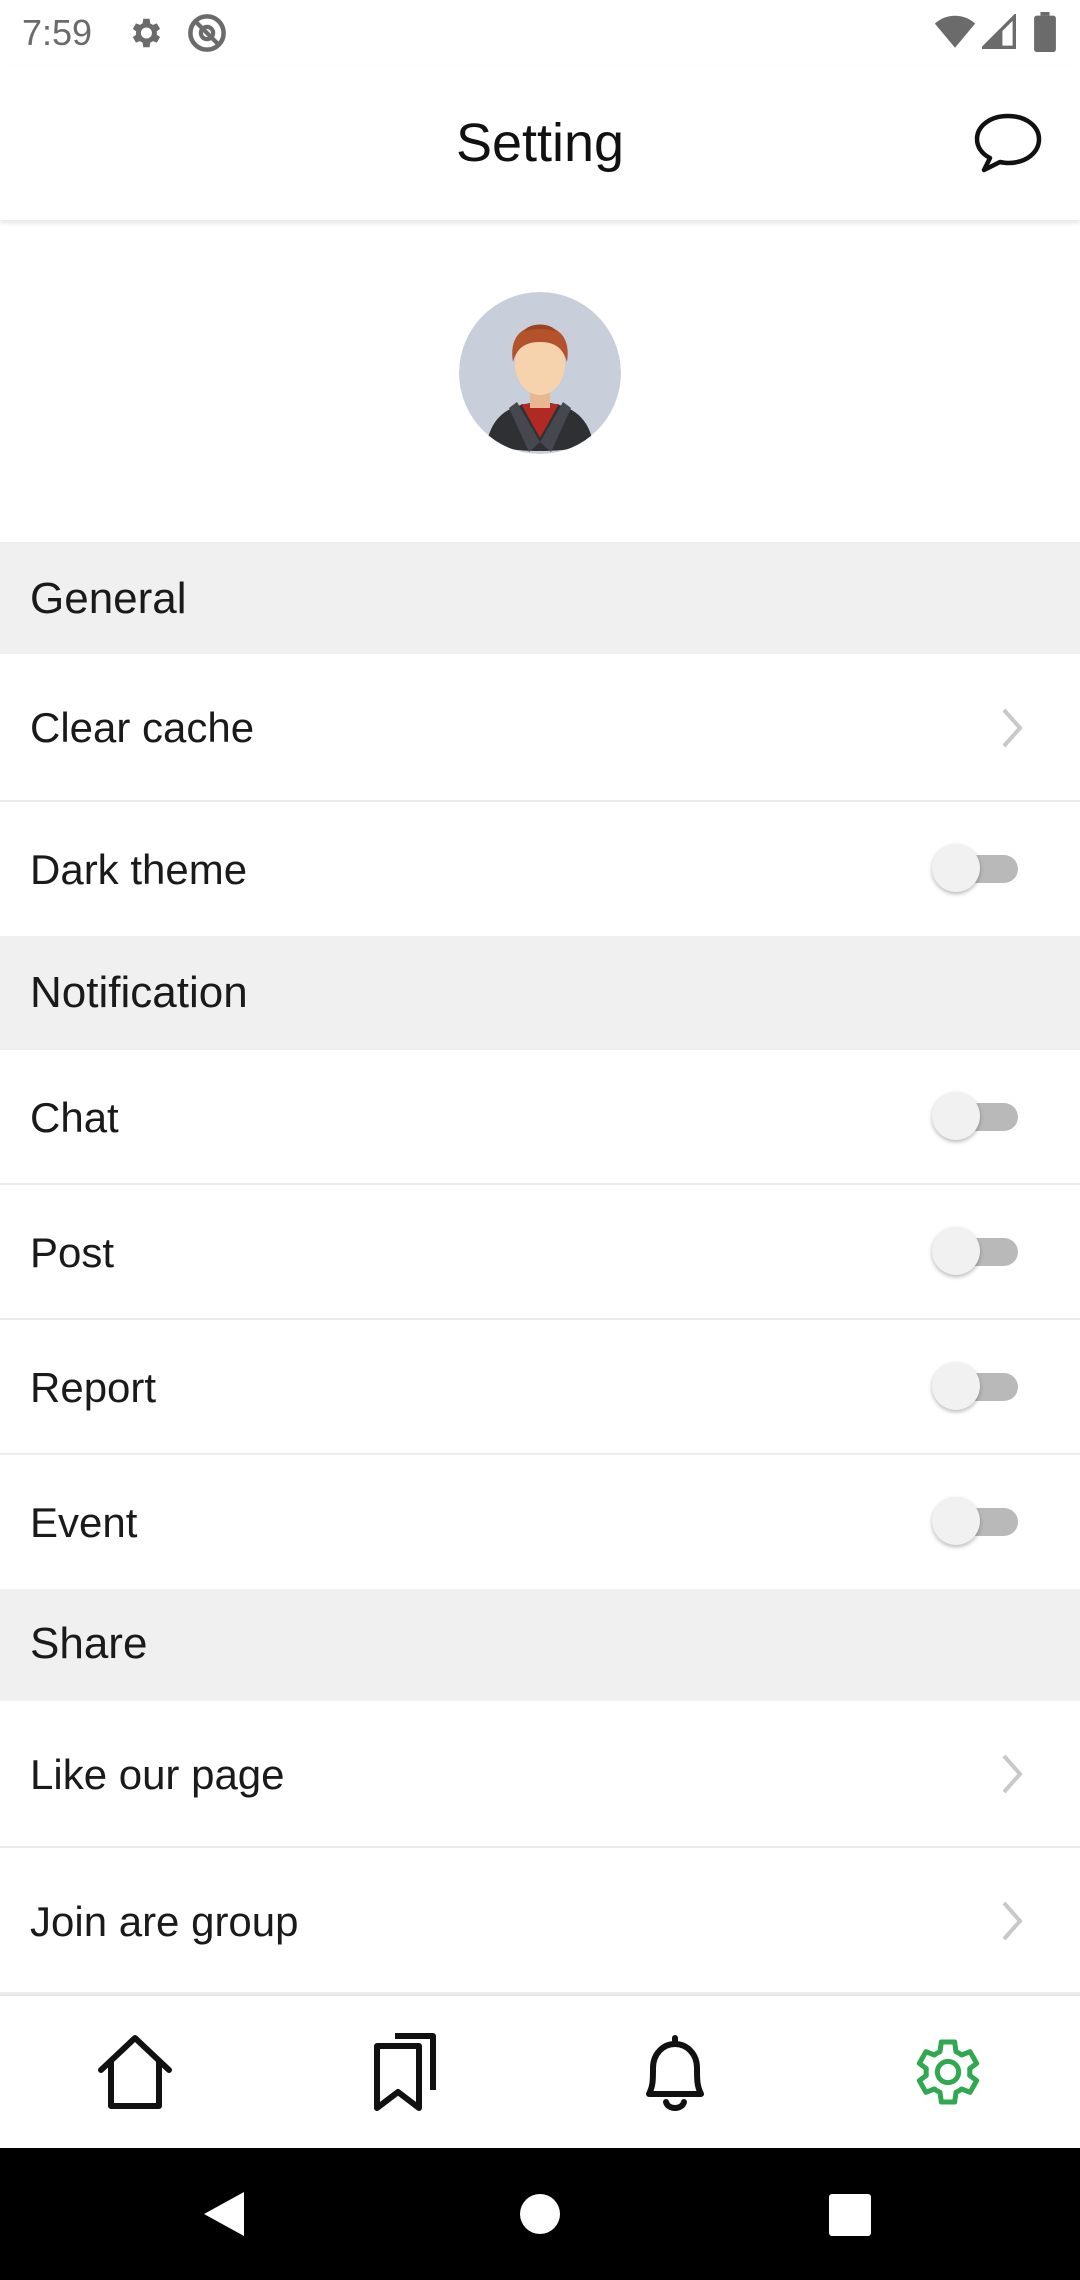 The height and width of the screenshot is (2280, 1080). I want to click on row-label-like-page: Like our page, so click(157, 1774).